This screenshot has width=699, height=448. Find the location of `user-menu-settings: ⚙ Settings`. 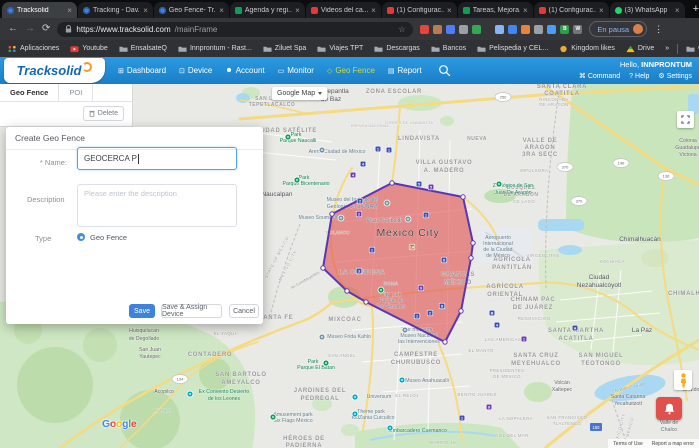

user-menu-settings: ⚙ Settings is located at coordinates (675, 76).